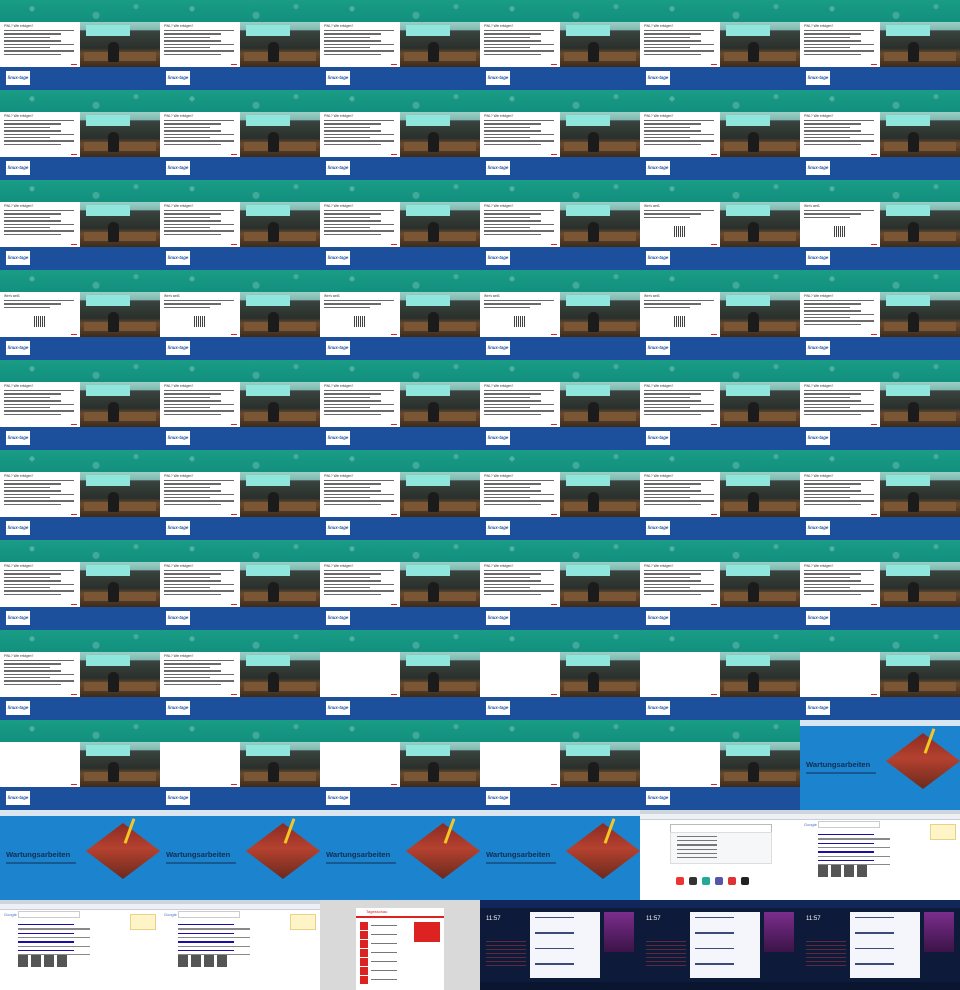 The width and height of the screenshot is (960, 990). I want to click on speaker, so click(273, 322).